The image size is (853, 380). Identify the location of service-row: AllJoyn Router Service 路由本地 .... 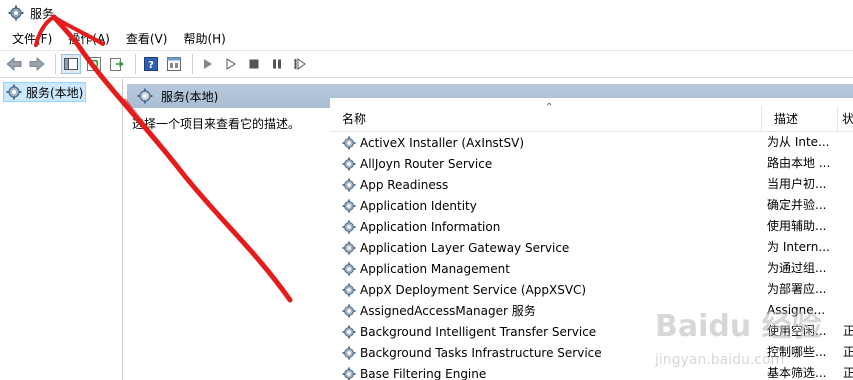
(591, 163).